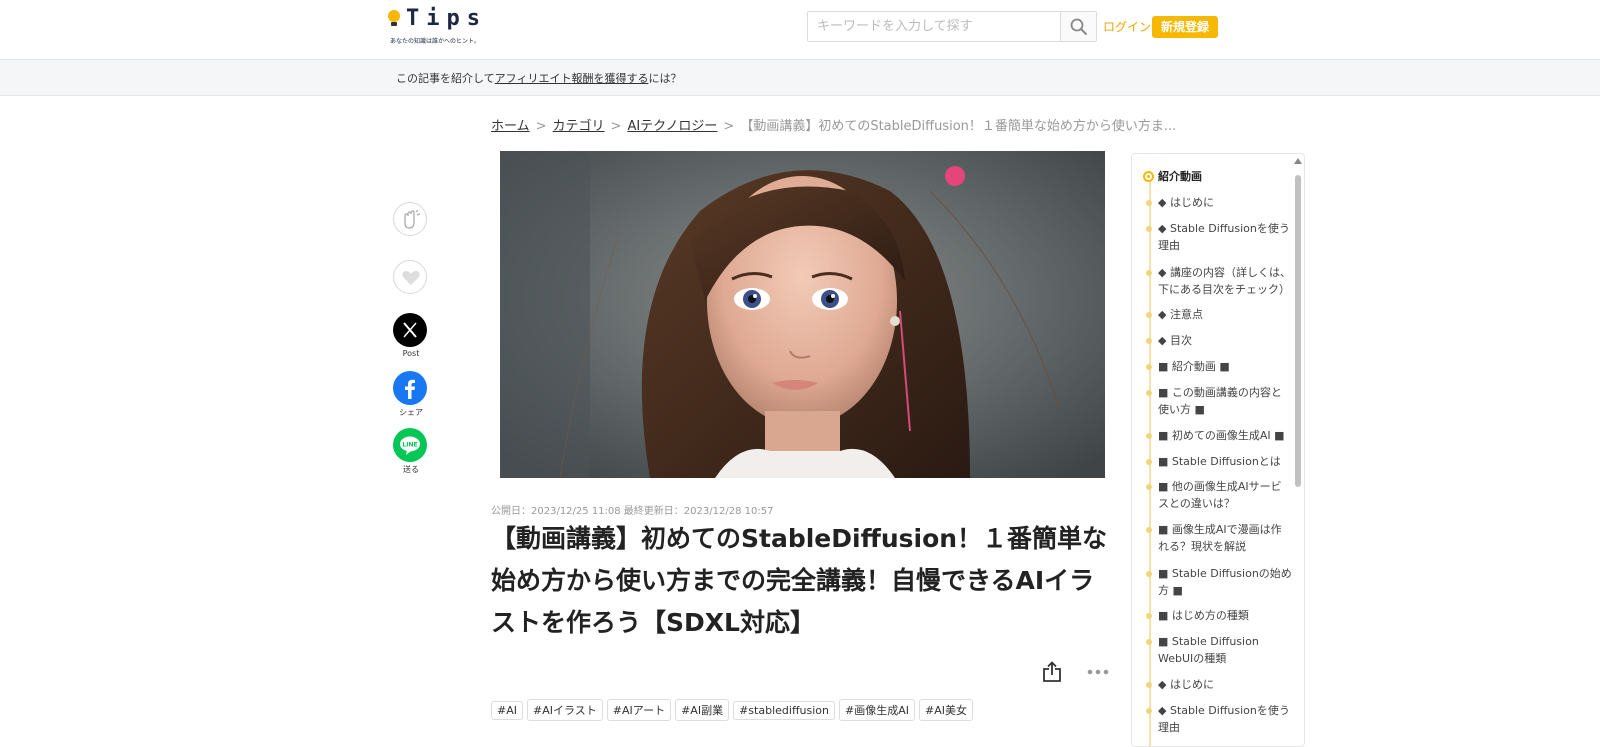 The width and height of the screenshot is (1600, 747). I want to click on logo-text: Tips, so click(446, 18).